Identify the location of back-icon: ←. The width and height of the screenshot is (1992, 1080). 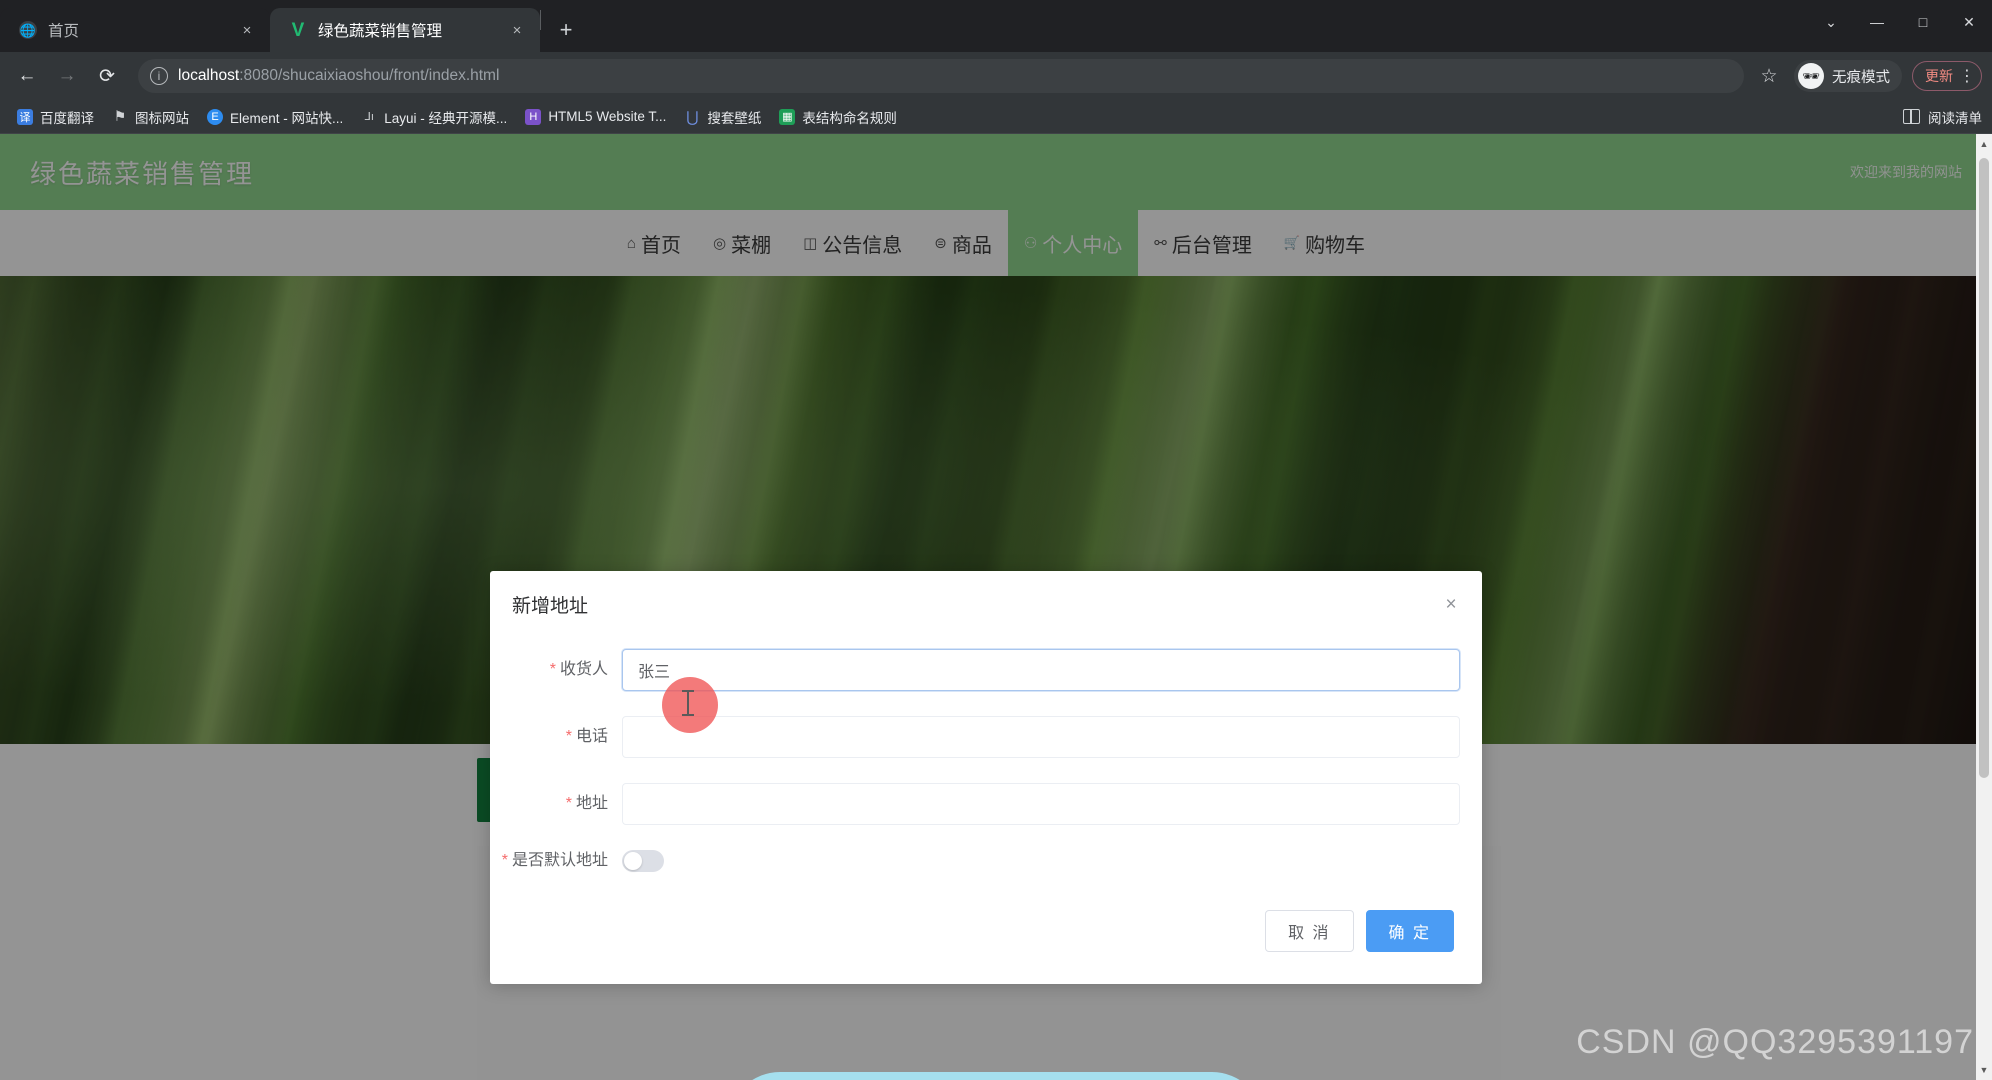
(27, 76).